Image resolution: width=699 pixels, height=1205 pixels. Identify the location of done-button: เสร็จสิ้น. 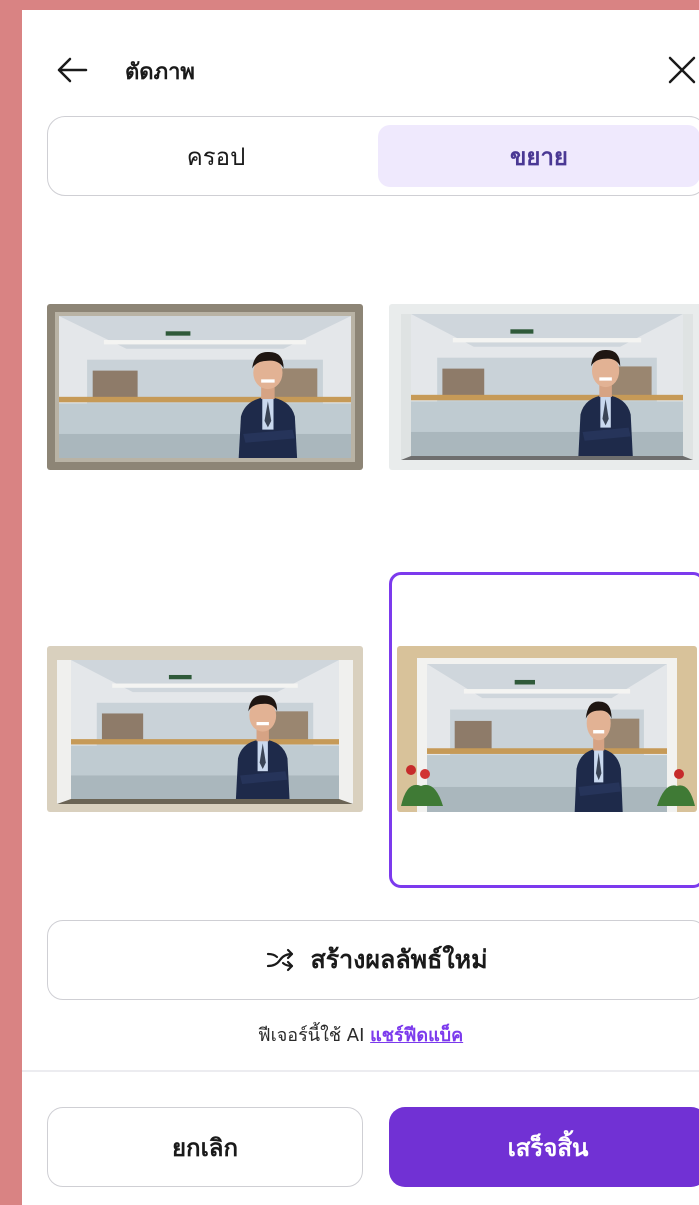
(544, 1147).